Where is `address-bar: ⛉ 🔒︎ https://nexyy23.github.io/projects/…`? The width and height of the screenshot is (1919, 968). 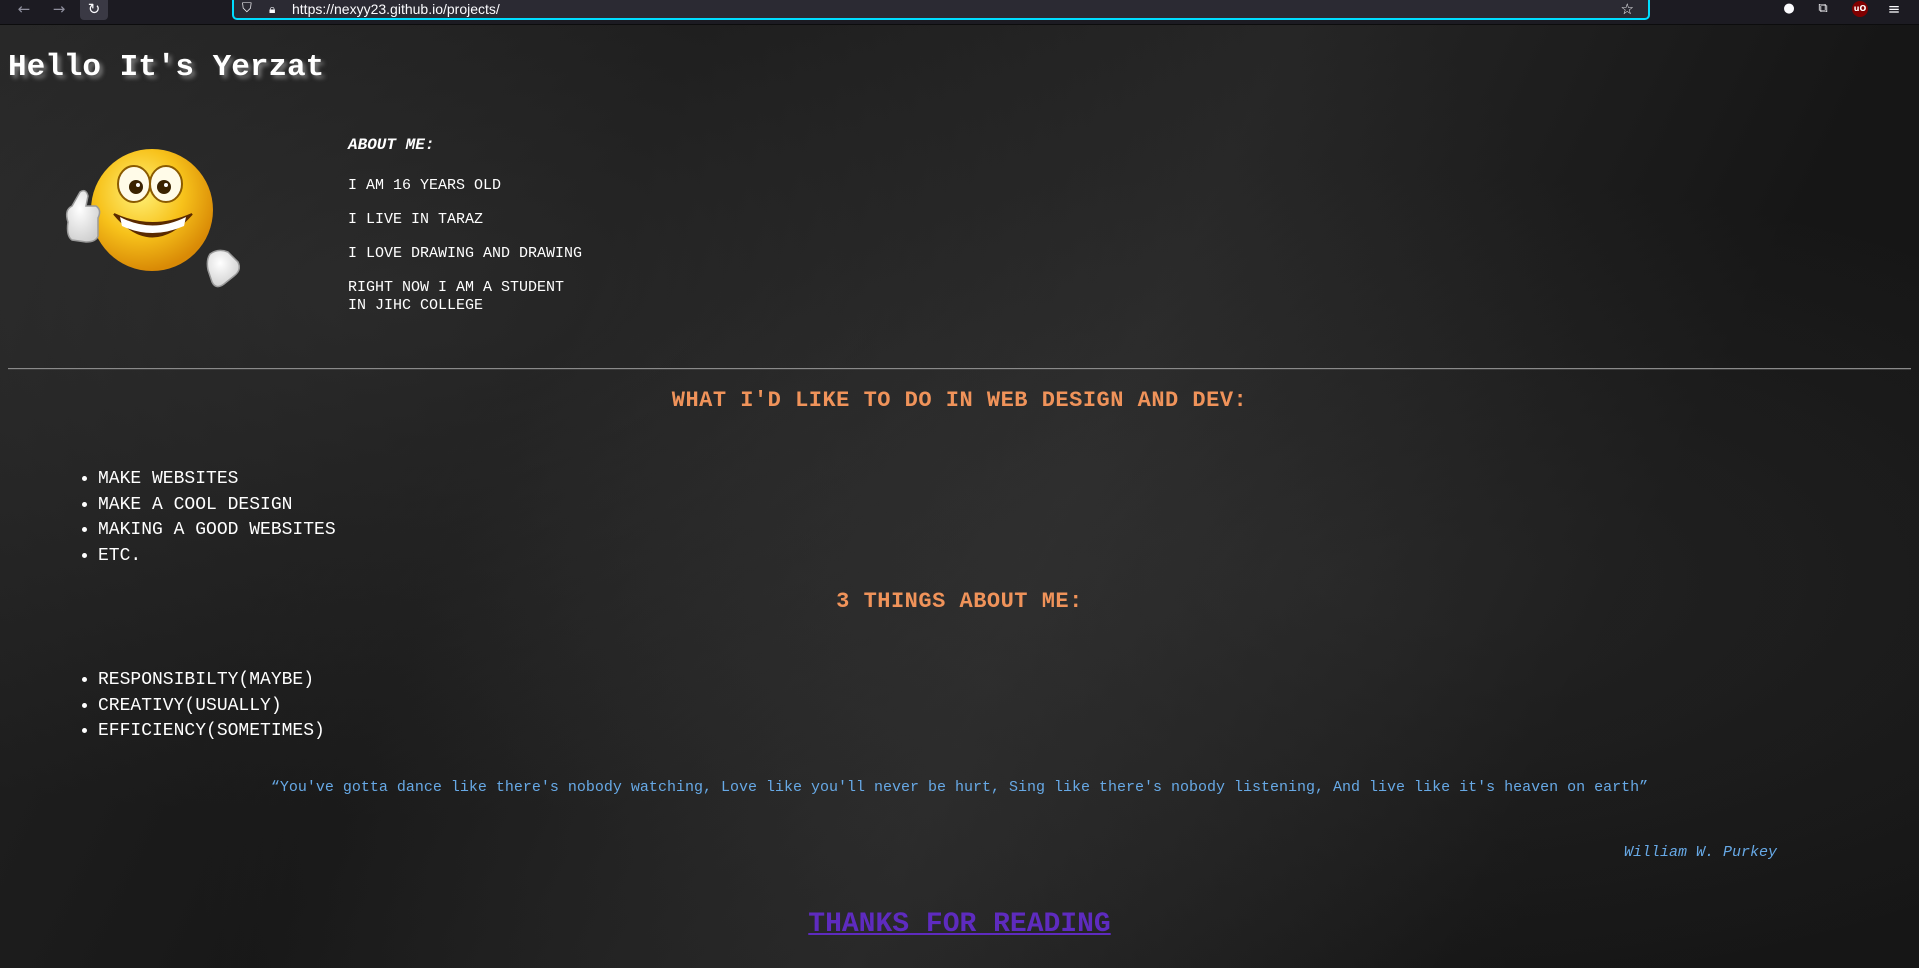 address-bar: ⛉ 🔒︎ https://nexyy23.github.io/projects/… is located at coordinates (941, 10).